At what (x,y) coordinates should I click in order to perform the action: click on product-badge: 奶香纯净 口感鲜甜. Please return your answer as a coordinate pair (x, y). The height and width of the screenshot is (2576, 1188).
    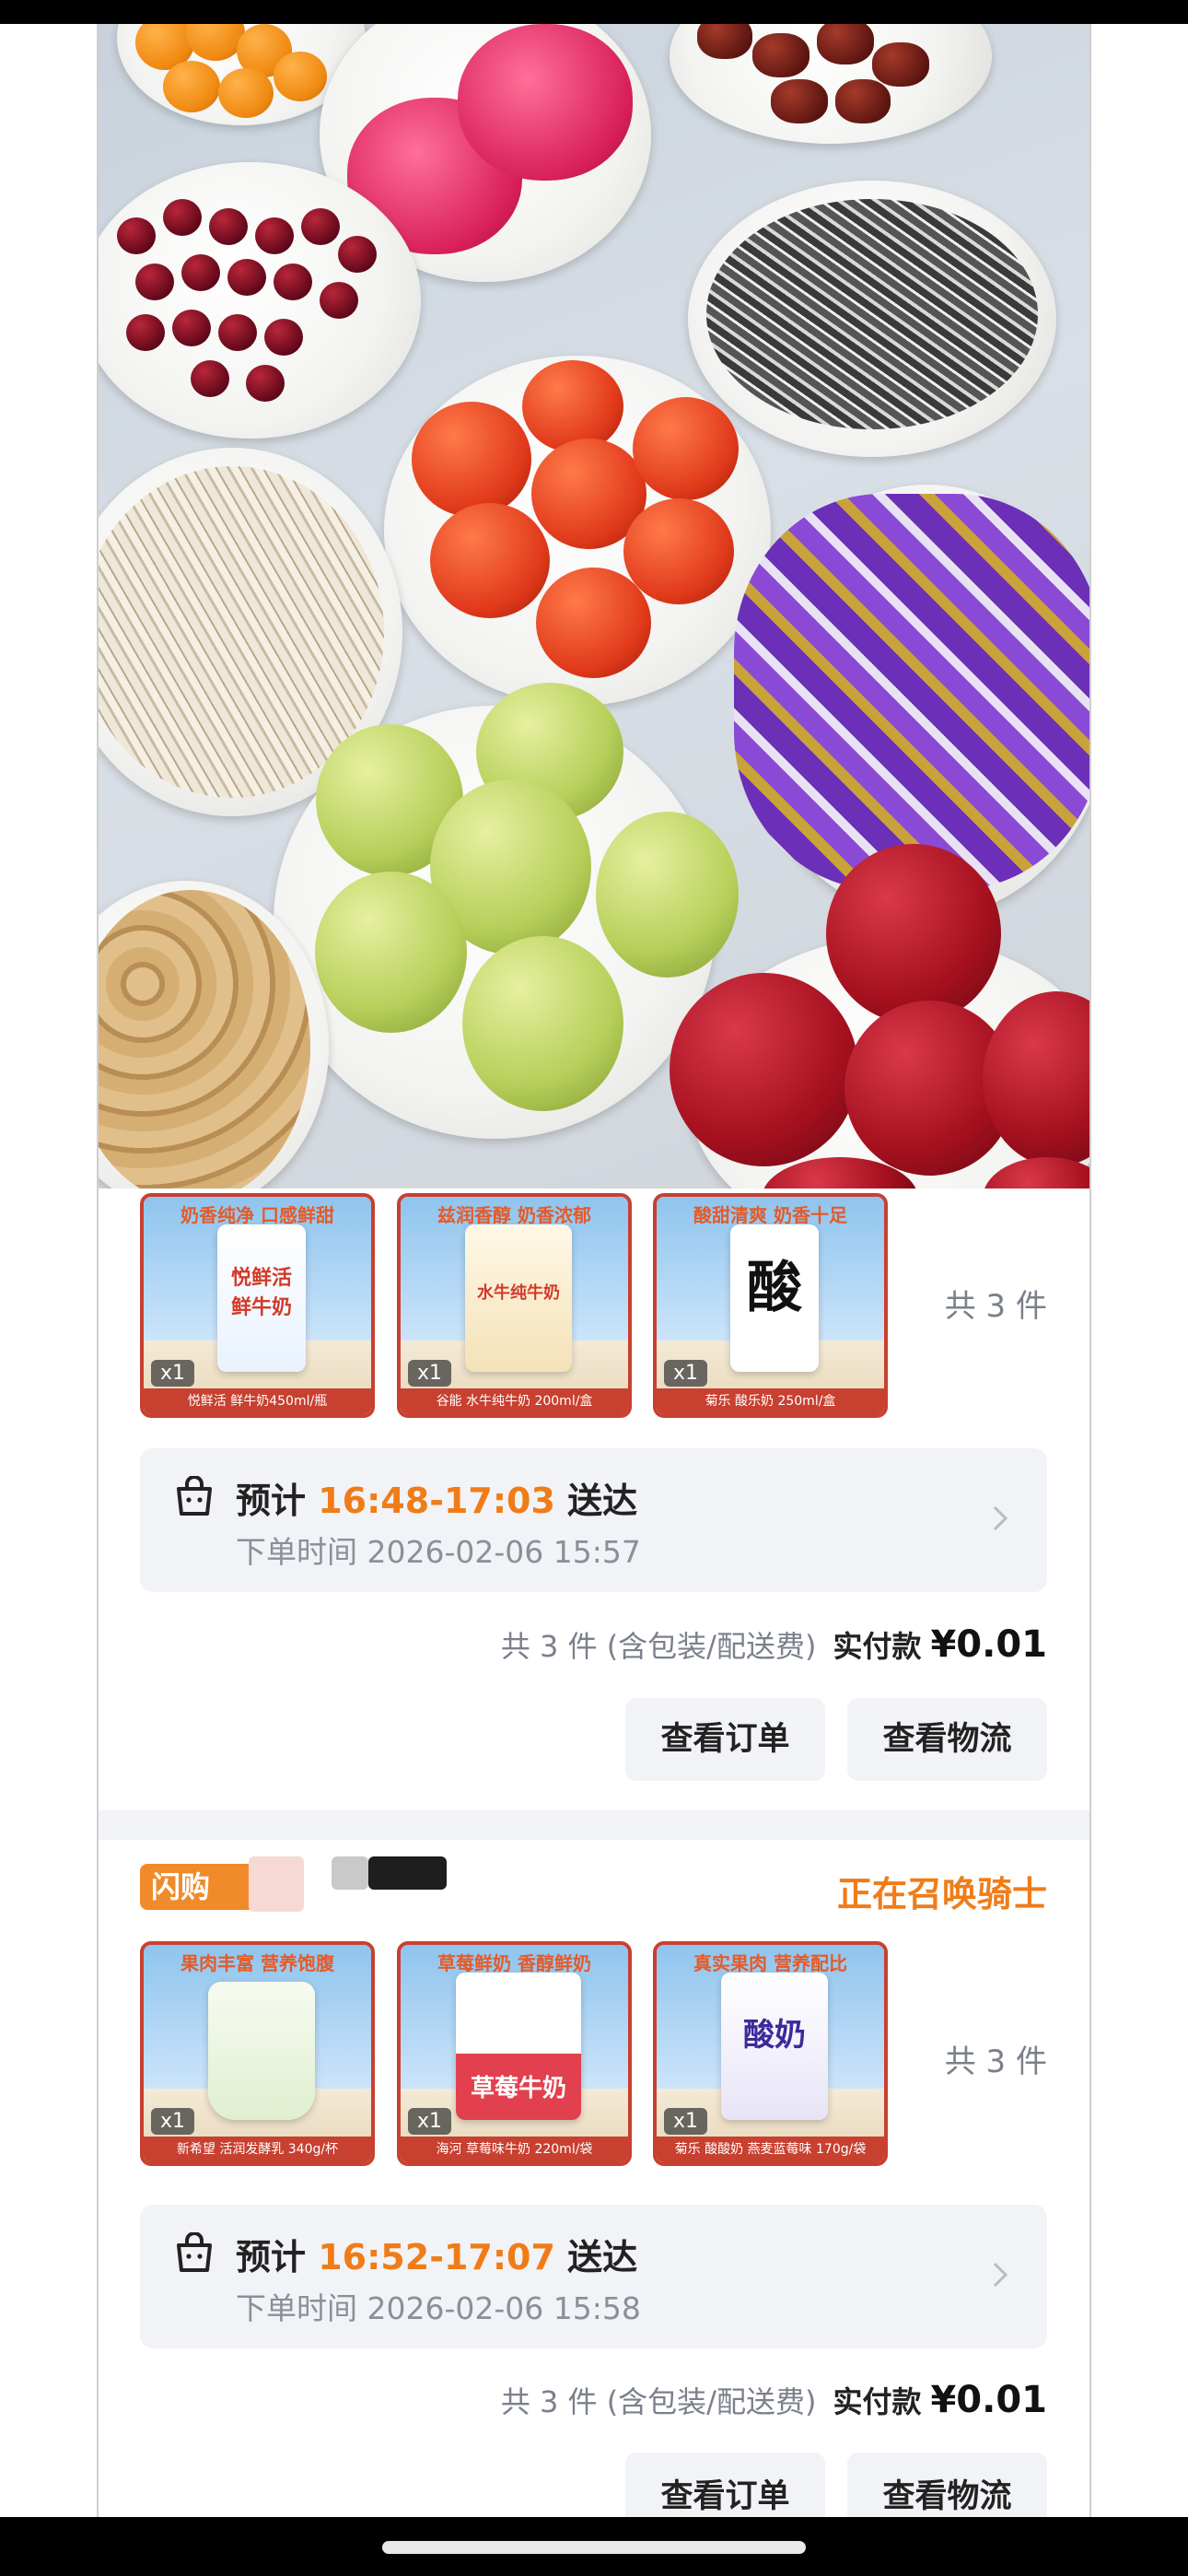
    Looking at the image, I should click on (257, 1215).